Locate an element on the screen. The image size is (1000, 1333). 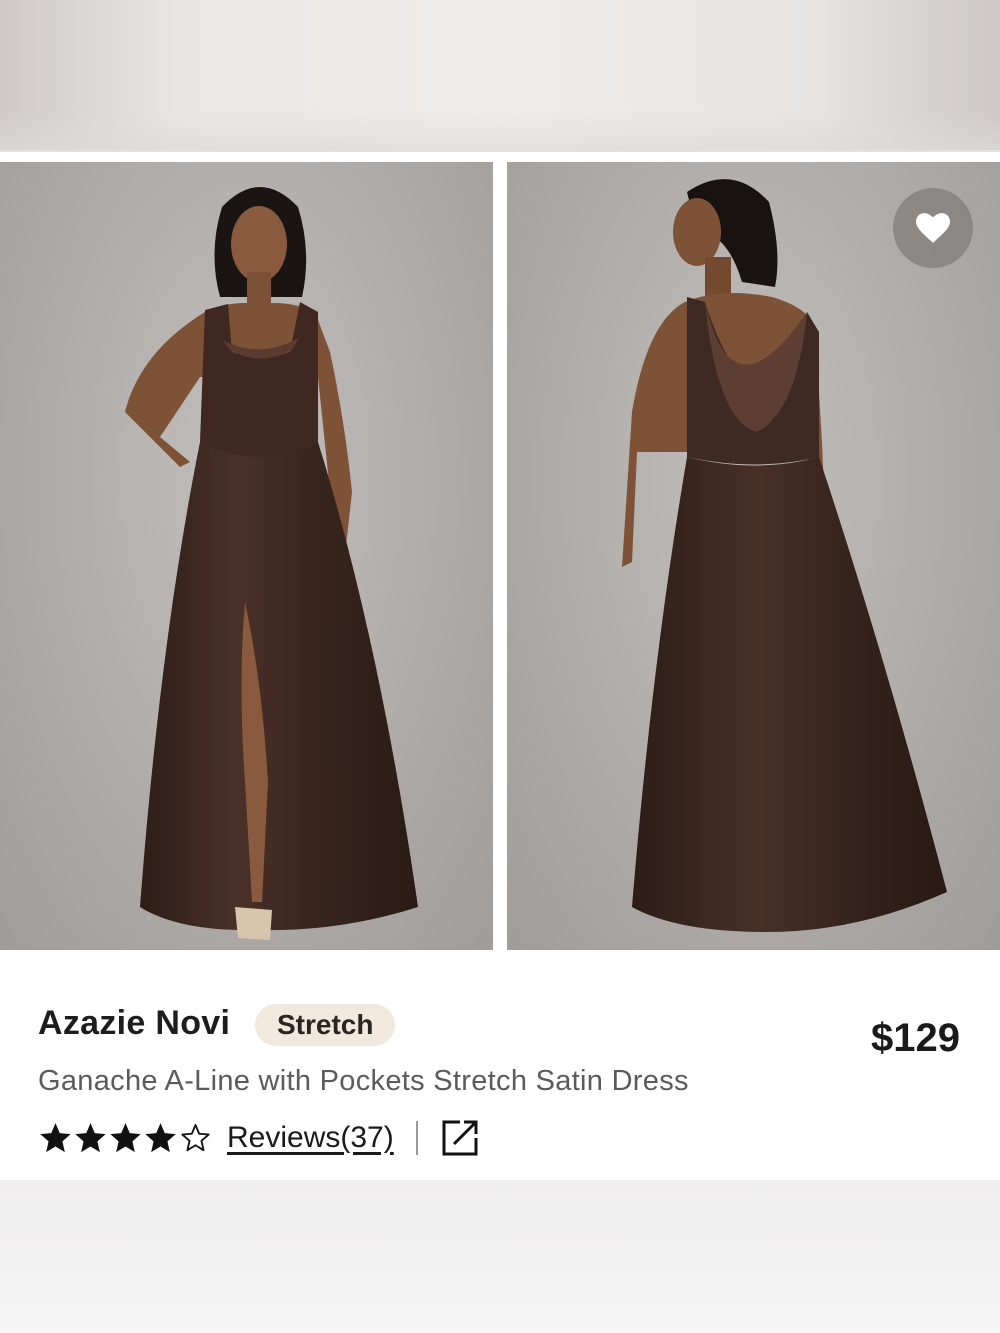
stretch-badge: Stretch is located at coordinates (325, 1025).